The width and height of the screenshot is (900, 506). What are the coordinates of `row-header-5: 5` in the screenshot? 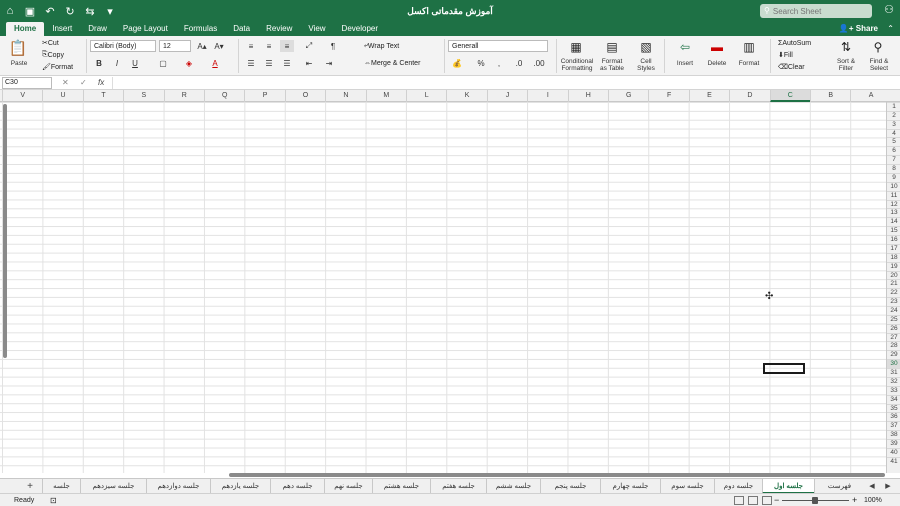 It's located at (893, 141).